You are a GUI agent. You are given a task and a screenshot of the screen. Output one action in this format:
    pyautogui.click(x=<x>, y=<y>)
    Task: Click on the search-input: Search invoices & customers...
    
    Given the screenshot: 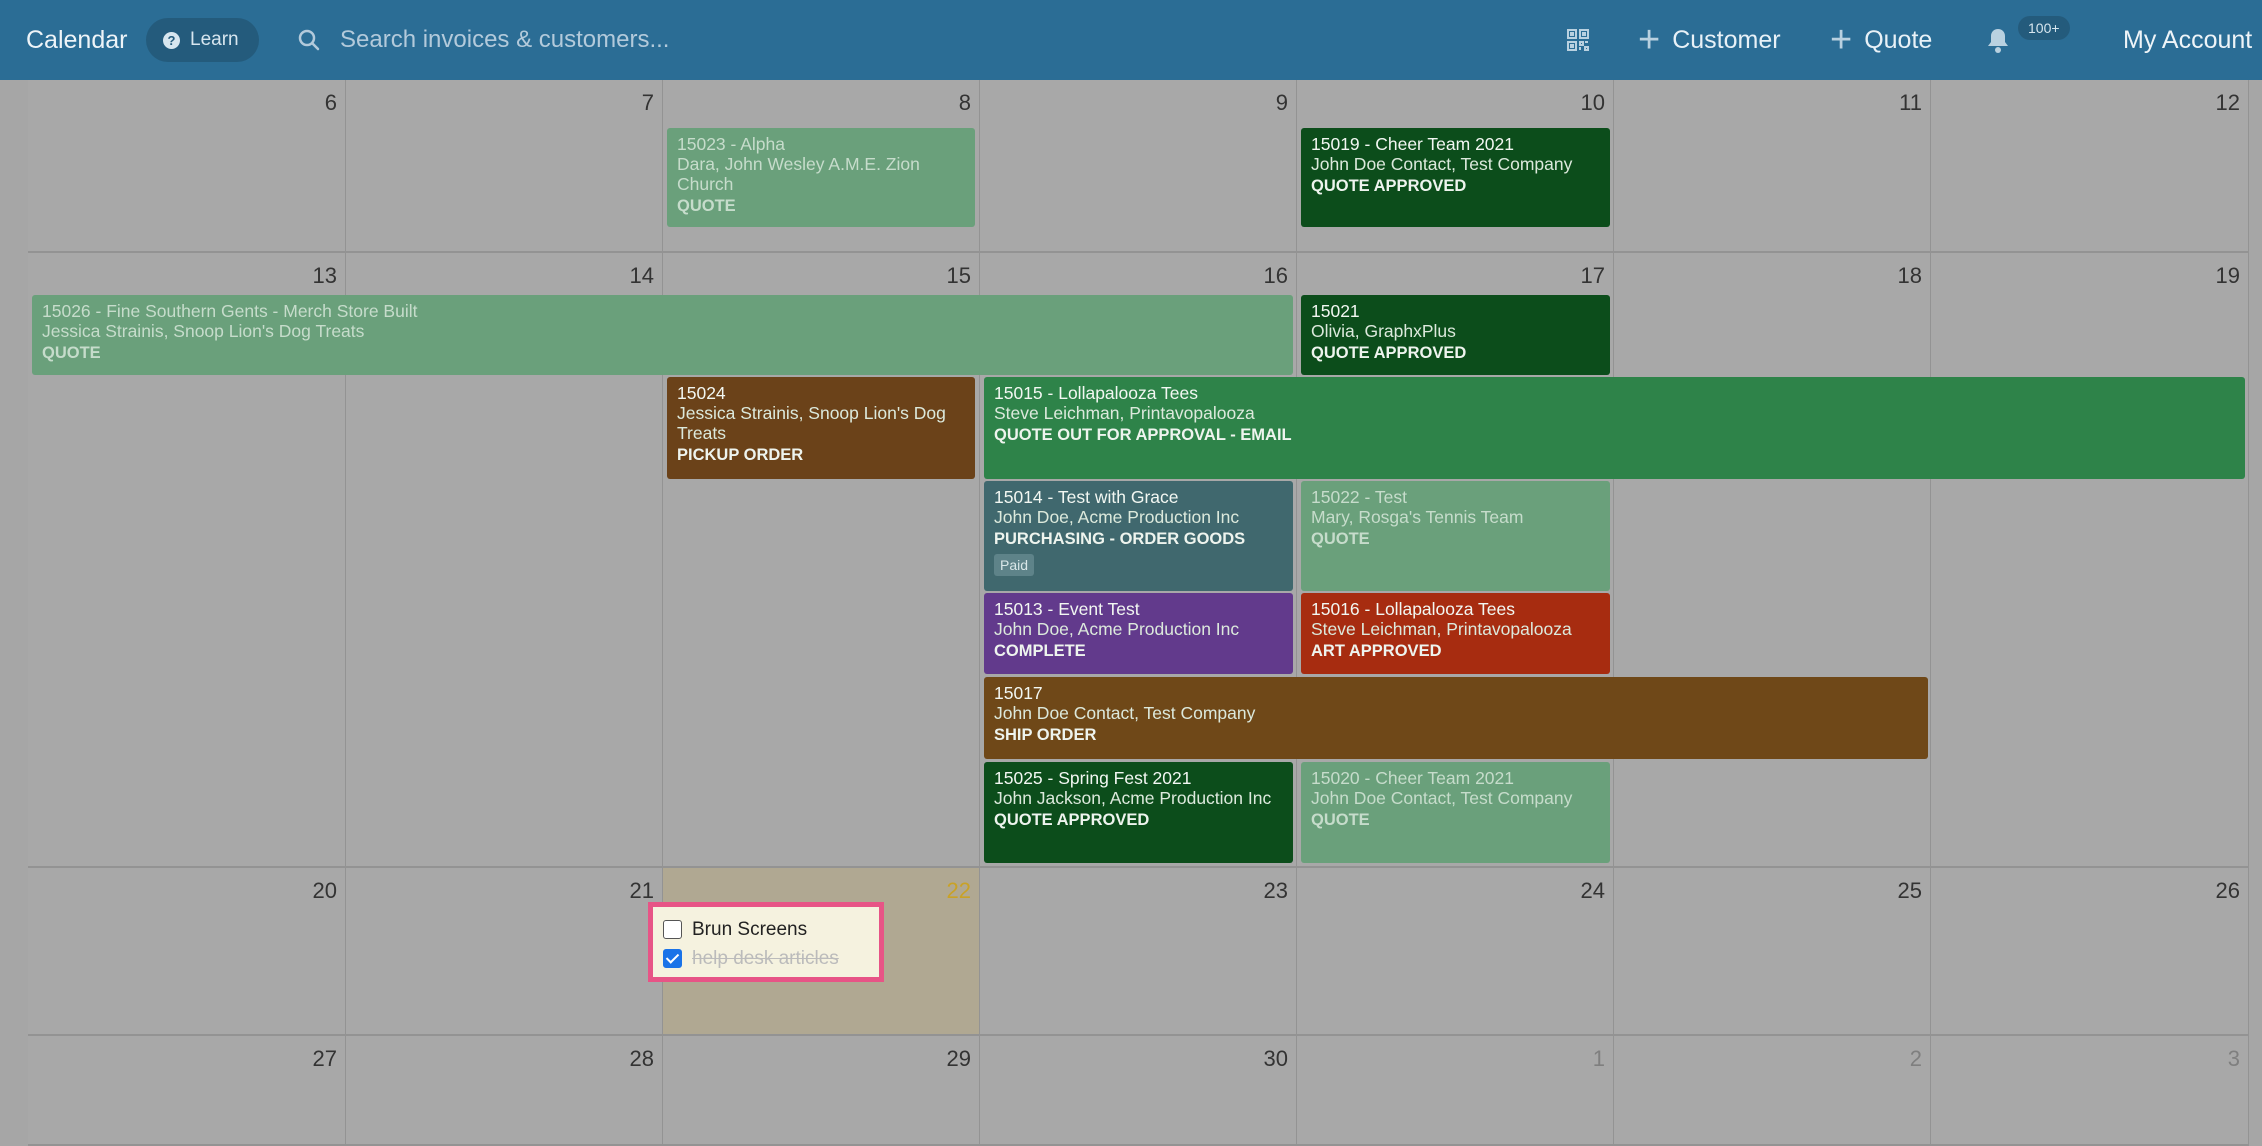 What is the action you would take?
    pyautogui.click(x=504, y=40)
    